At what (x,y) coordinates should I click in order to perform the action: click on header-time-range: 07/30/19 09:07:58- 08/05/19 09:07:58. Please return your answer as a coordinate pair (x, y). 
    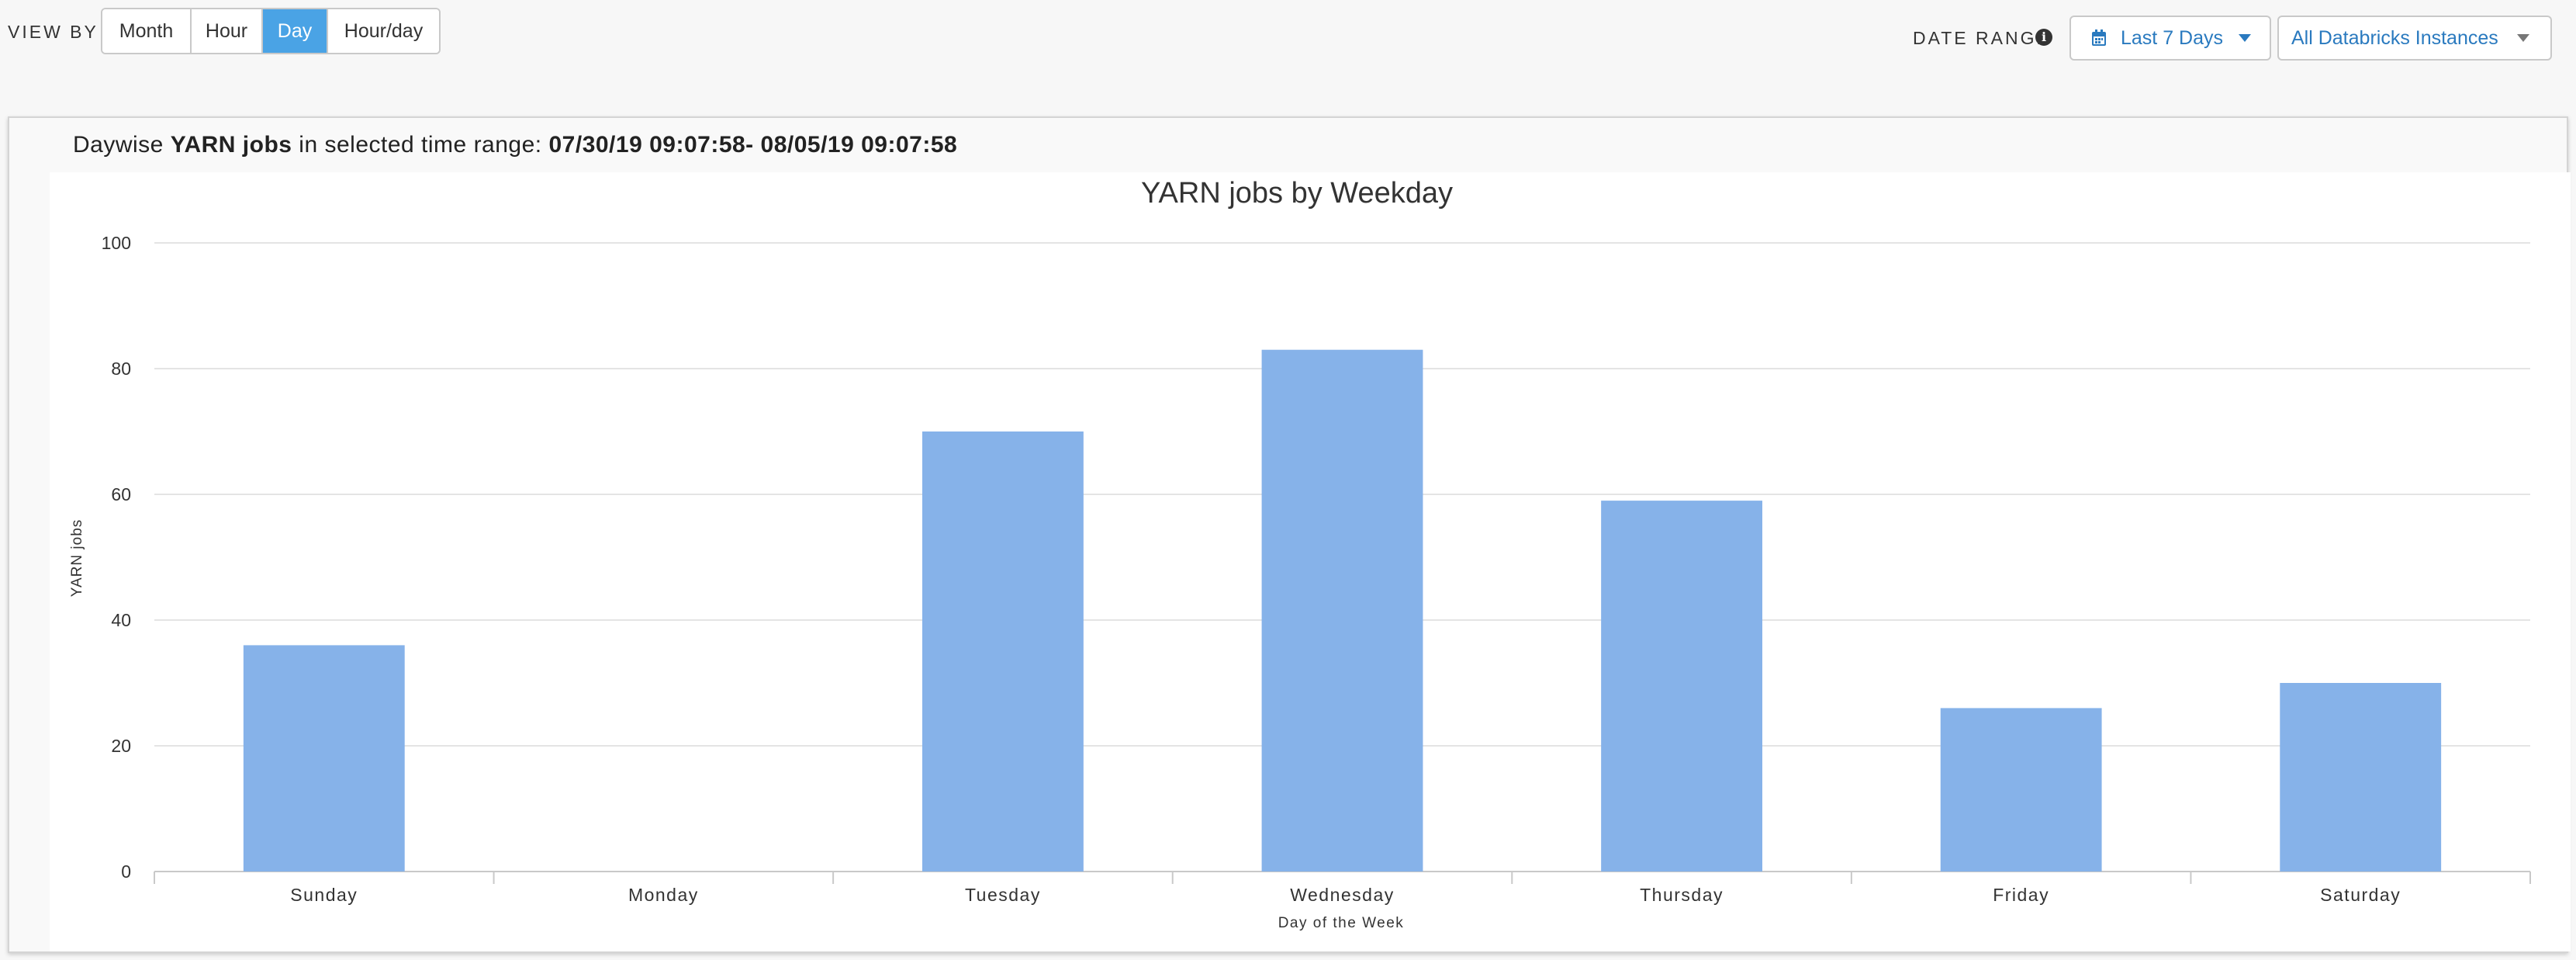
    Looking at the image, I should click on (753, 145).